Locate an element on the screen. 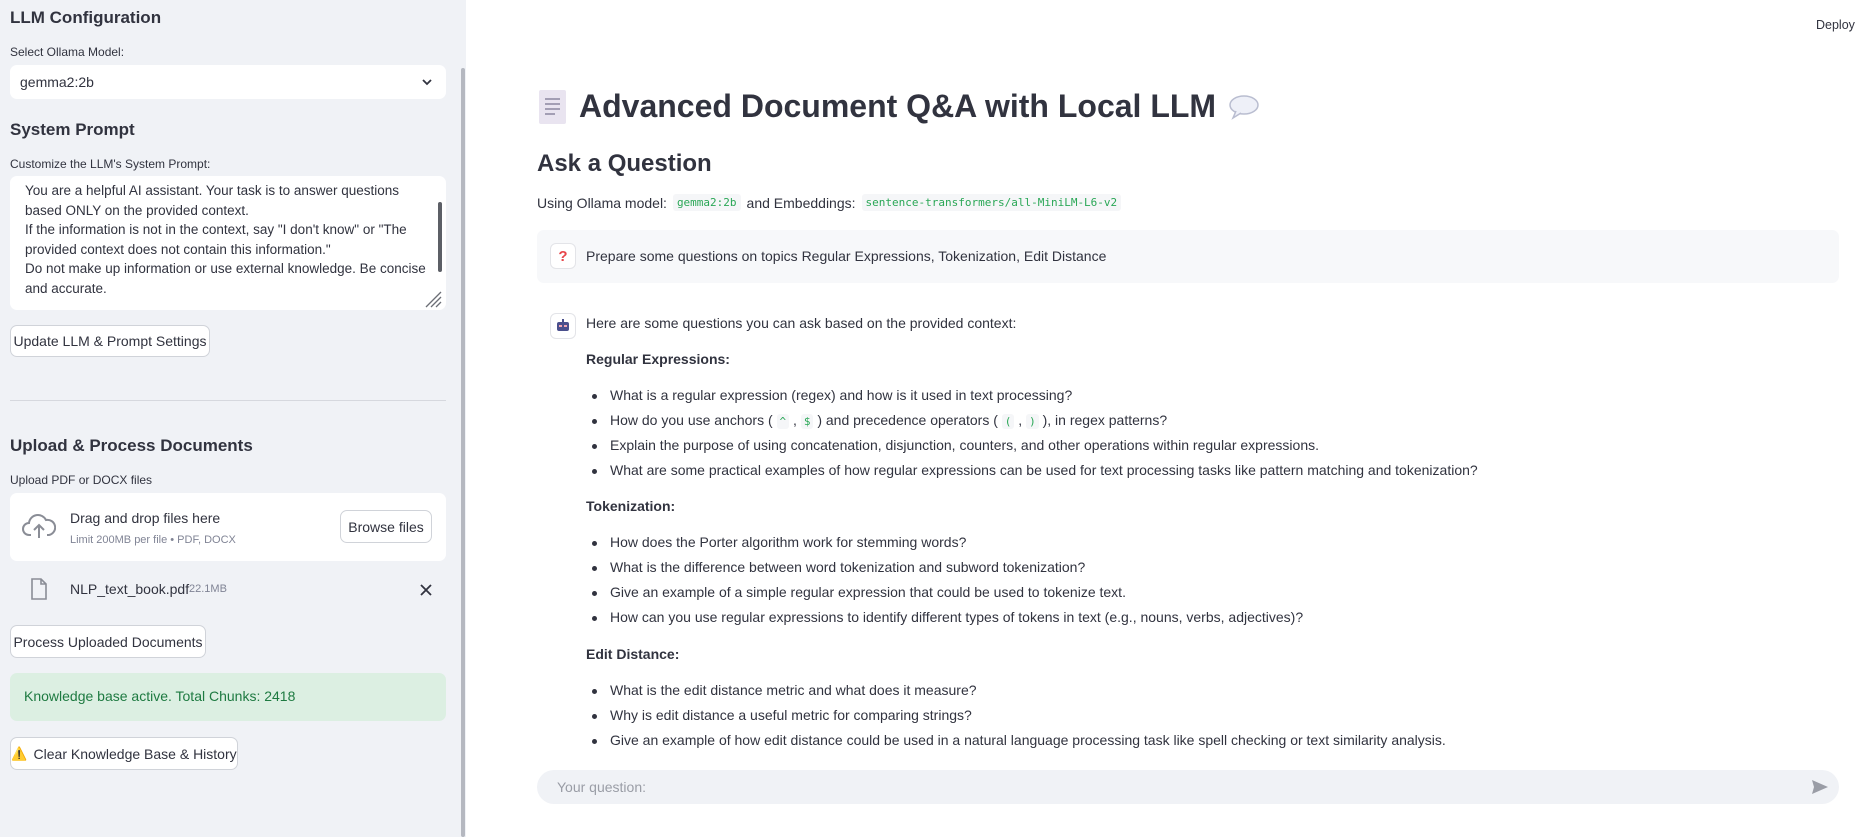 The width and height of the screenshot is (1862, 837). section-heading: Edit Distance: is located at coordinates (633, 654).